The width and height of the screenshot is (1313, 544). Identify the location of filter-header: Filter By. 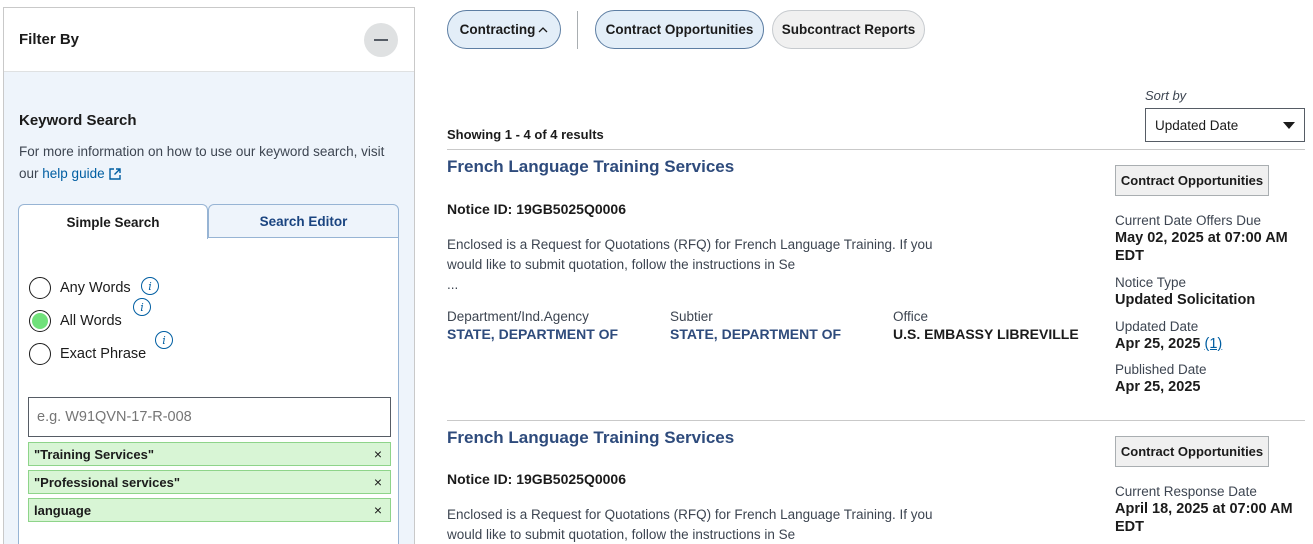
(209, 40).